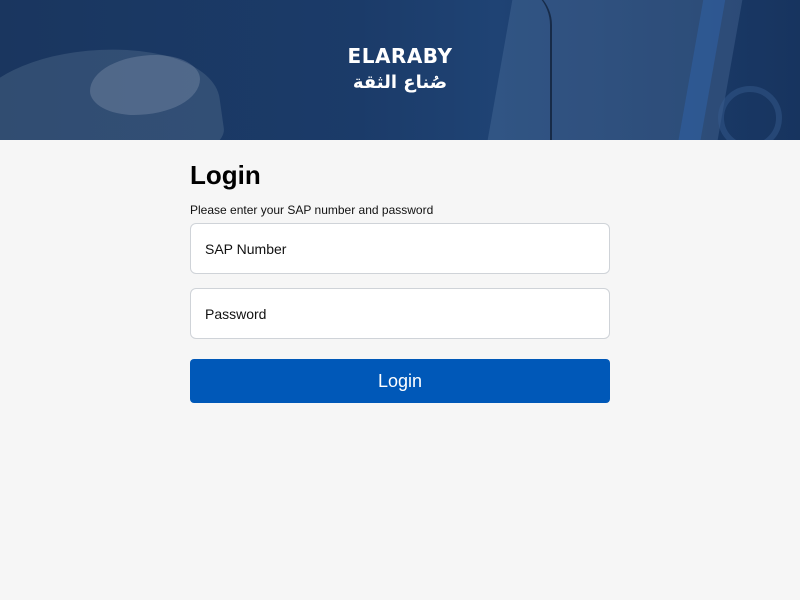  What do you see at coordinates (400, 82) in the screenshot?
I see `brand-tagline-arabic: صُناع الثقة` at bounding box center [400, 82].